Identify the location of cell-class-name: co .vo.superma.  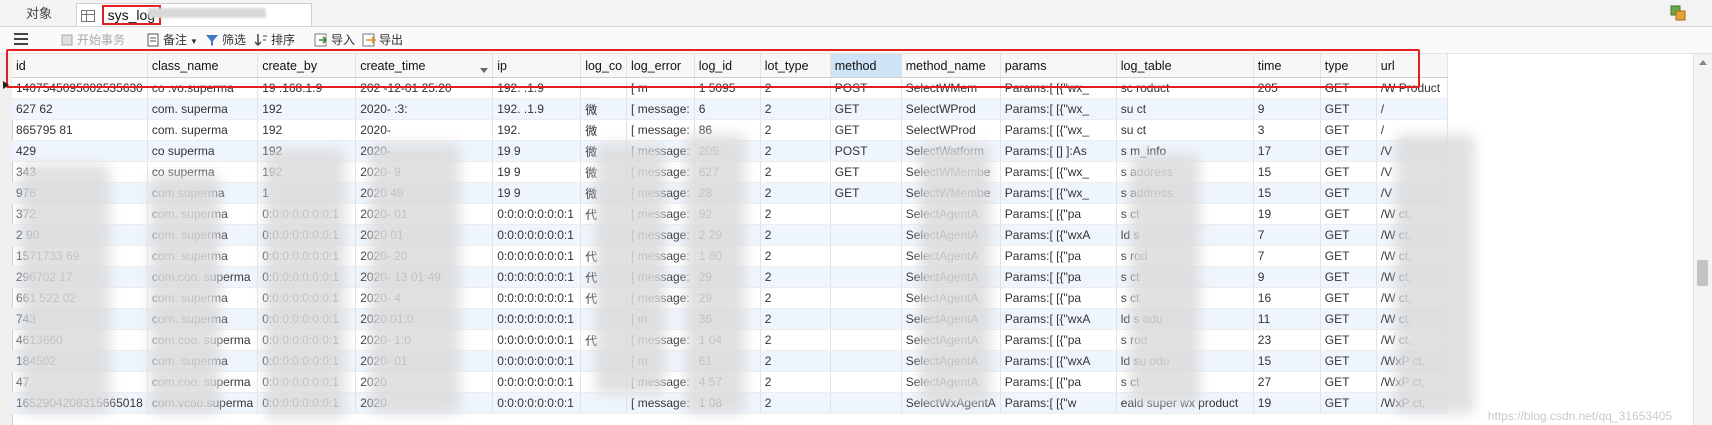
(203, 88).